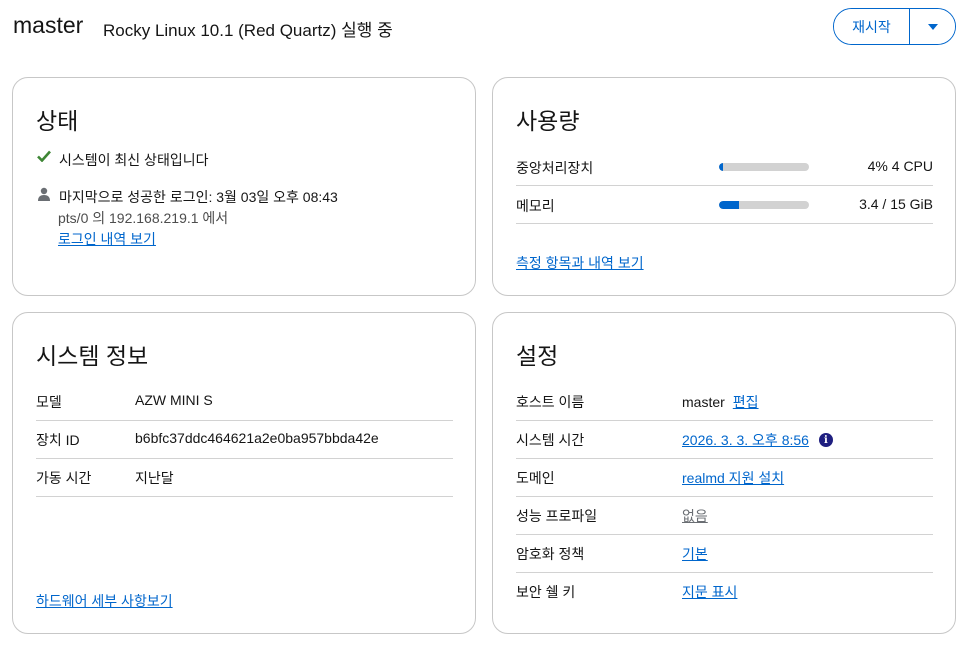 The width and height of the screenshot is (969, 648). I want to click on crypto-policy-key: 암호화 정책, so click(550, 554).